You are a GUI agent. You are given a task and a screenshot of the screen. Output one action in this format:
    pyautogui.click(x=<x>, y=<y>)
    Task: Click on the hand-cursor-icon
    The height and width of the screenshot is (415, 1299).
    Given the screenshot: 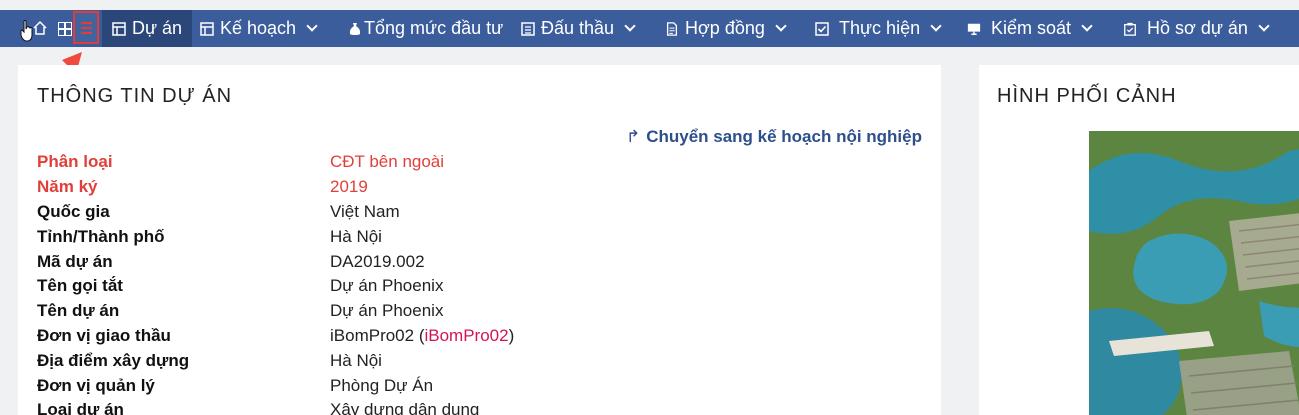 What is the action you would take?
    pyautogui.click(x=26, y=31)
    